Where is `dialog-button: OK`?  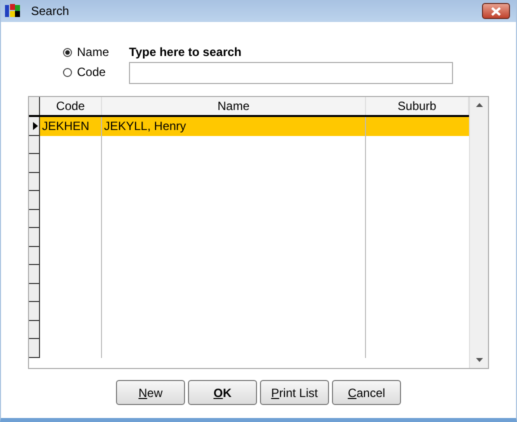
dialog-button: OK is located at coordinates (222, 392).